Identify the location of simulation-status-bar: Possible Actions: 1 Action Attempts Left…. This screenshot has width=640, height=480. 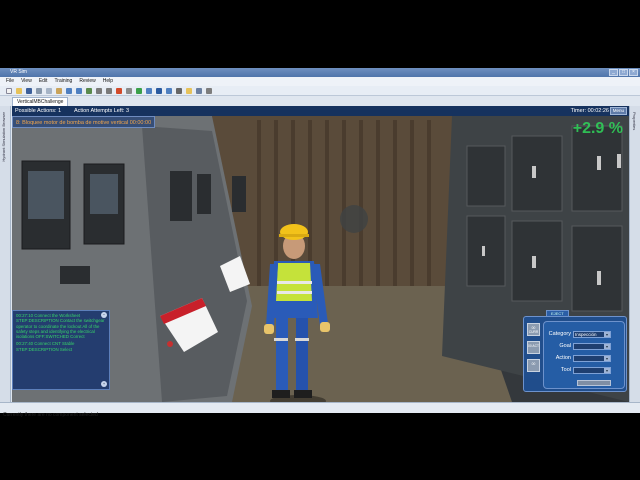
(320, 111).